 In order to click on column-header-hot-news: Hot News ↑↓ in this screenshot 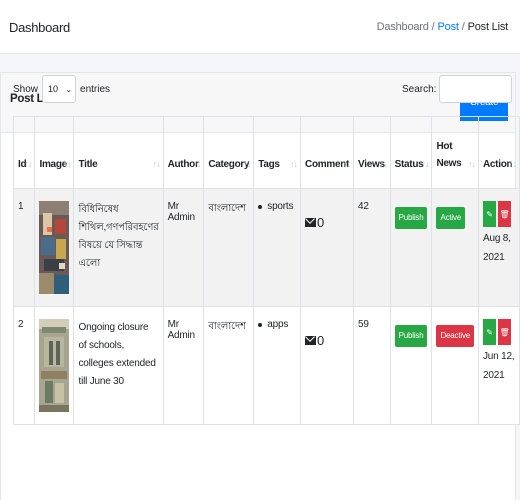, I will do `click(455, 152)`.